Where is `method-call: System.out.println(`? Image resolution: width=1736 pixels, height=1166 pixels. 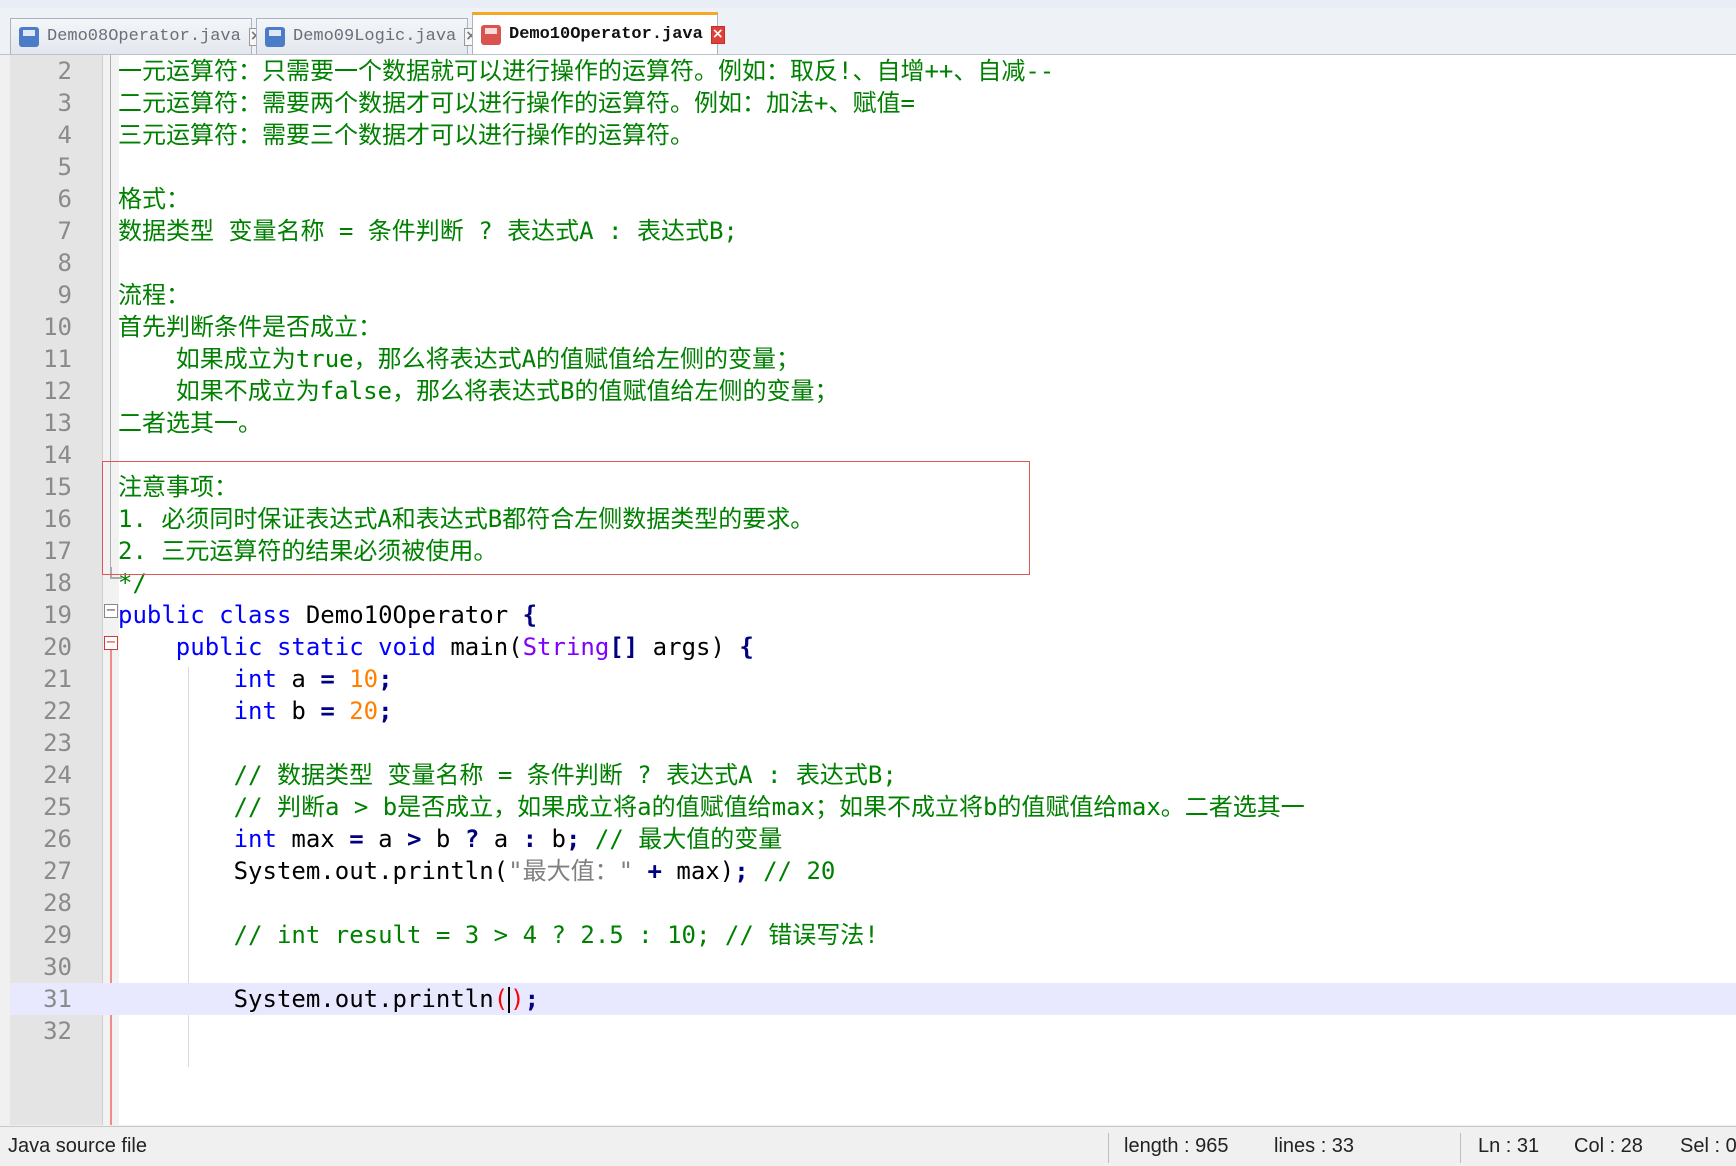
method-call: System.out.println( is located at coordinates (371, 871).